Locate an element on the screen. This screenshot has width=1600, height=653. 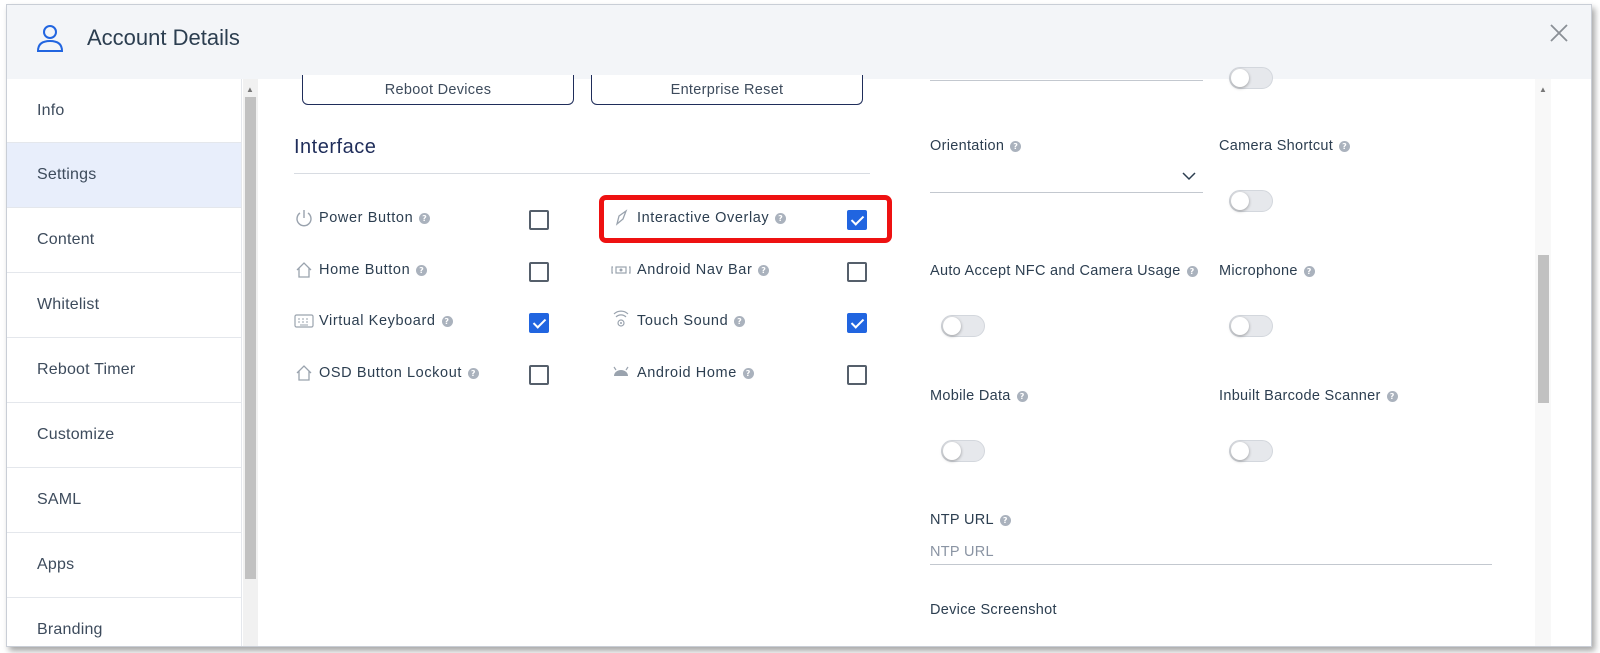
osd-button-lockout-label: OSD Button Lockout? is located at coordinates (399, 373).